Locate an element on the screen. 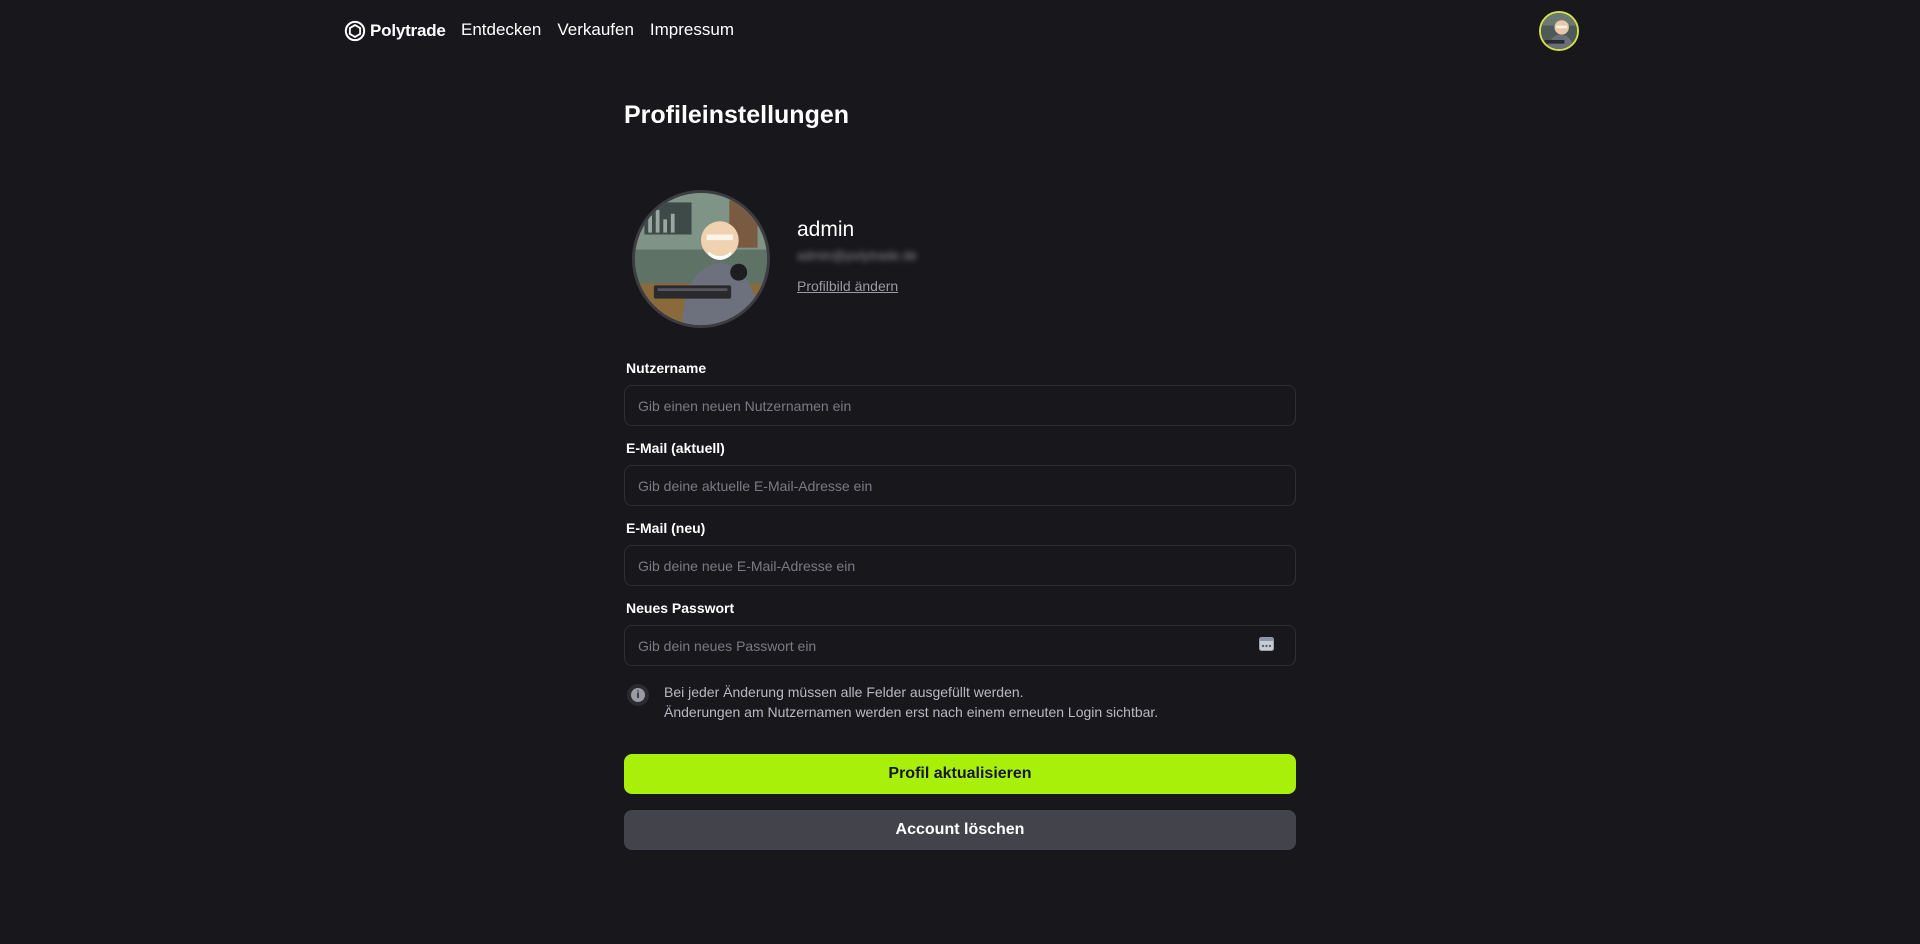 The height and width of the screenshot is (944, 1920). user-avatar-button is located at coordinates (1559, 31).